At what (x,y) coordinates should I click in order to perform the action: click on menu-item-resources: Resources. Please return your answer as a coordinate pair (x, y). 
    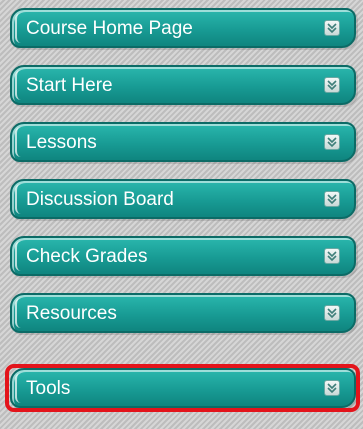
    Looking at the image, I should click on (183, 313).